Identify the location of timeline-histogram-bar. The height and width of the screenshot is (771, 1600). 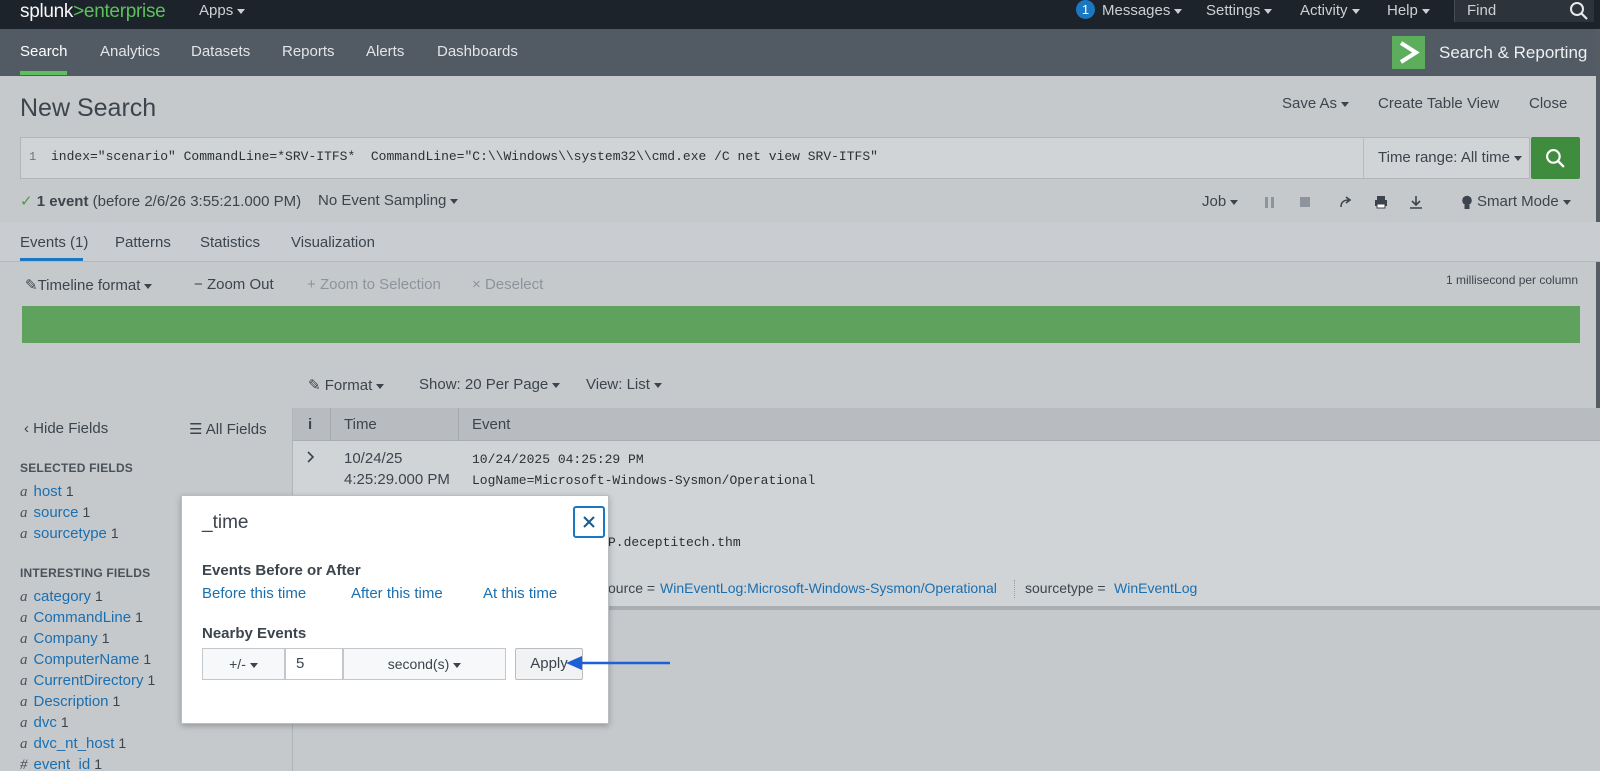
(801, 324).